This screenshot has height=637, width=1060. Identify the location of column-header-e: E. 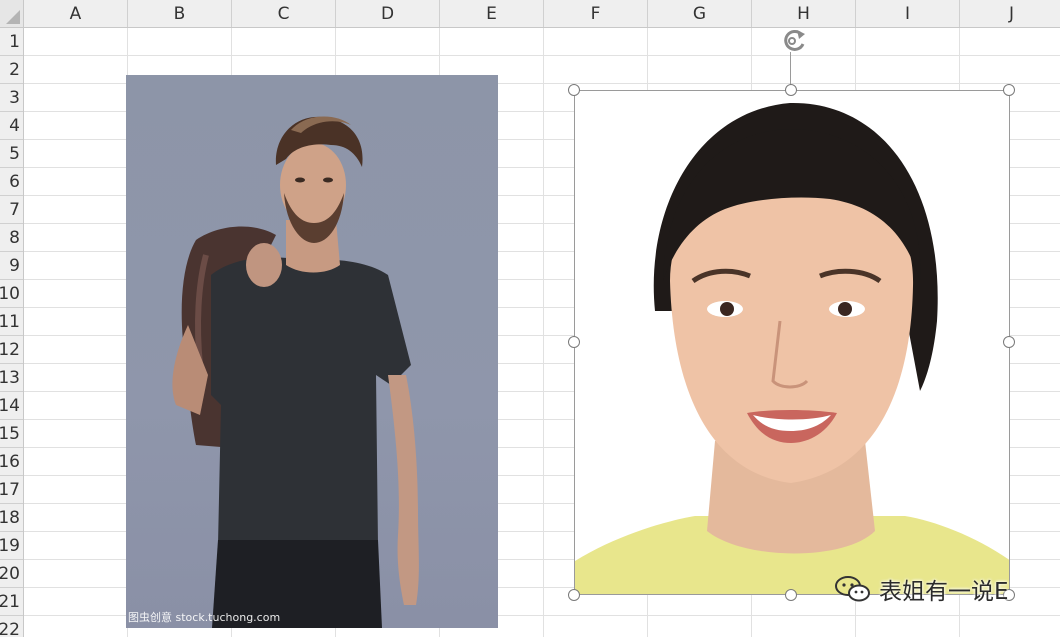
(492, 13).